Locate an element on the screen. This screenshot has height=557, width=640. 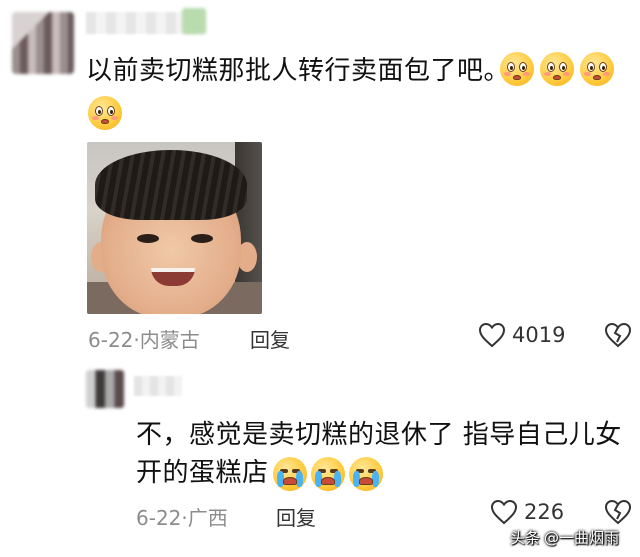
attached-image is located at coordinates (174, 228).